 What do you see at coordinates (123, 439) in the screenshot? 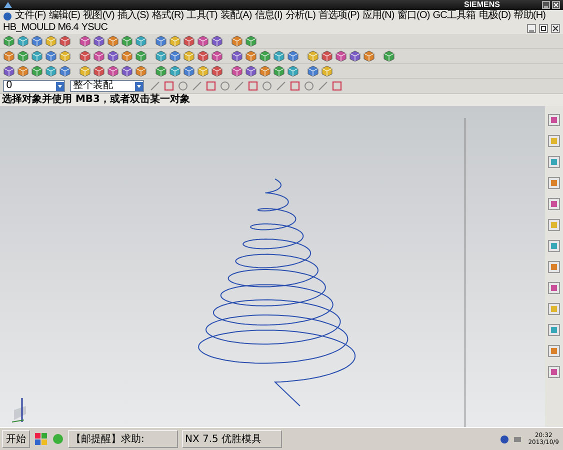
I see `taskbar-button: 【邮提醒】求助:` at bounding box center [123, 439].